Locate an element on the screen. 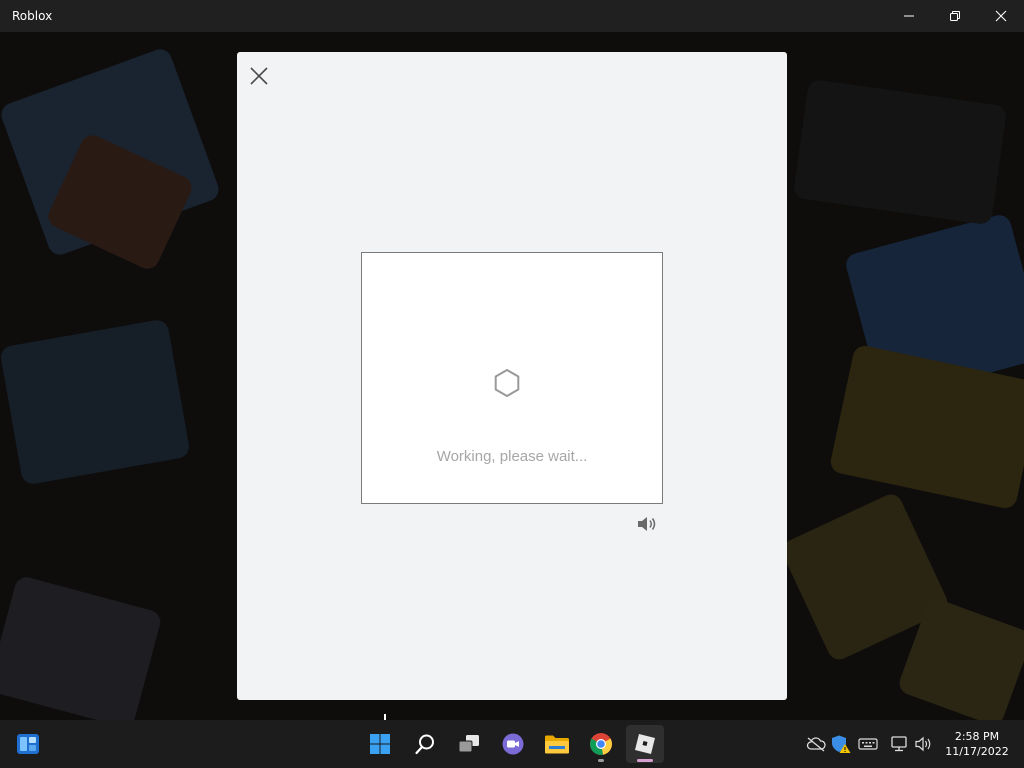 This screenshot has height=768, width=1024. windows-start-icon is located at coordinates (380, 744).